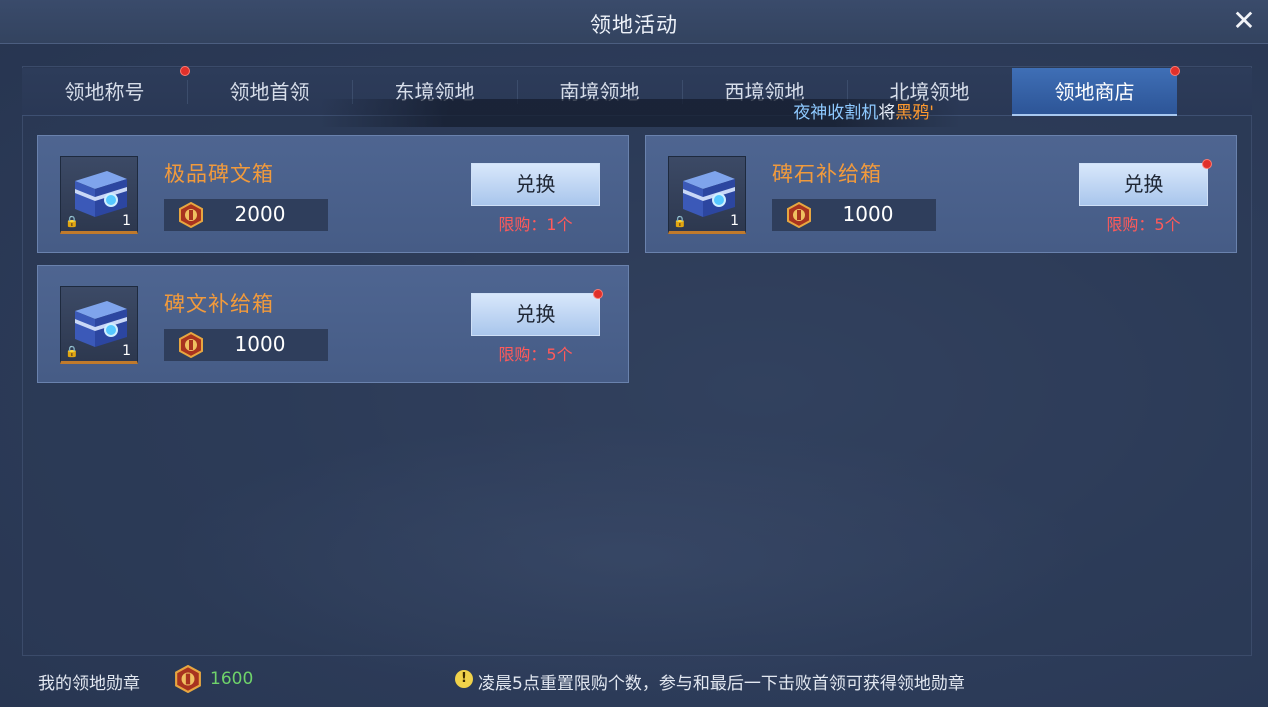 The width and height of the screenshot is (1268, 707). I want to click on item-name: 碑文补给箱, so click(219, 304).